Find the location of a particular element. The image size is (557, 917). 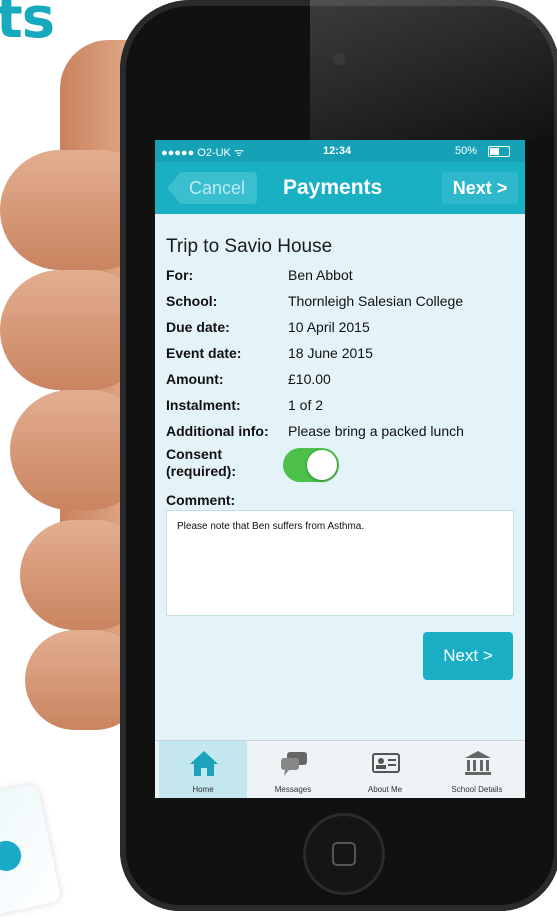

detail-value: £10.00 is located at coordinates (309, 379).